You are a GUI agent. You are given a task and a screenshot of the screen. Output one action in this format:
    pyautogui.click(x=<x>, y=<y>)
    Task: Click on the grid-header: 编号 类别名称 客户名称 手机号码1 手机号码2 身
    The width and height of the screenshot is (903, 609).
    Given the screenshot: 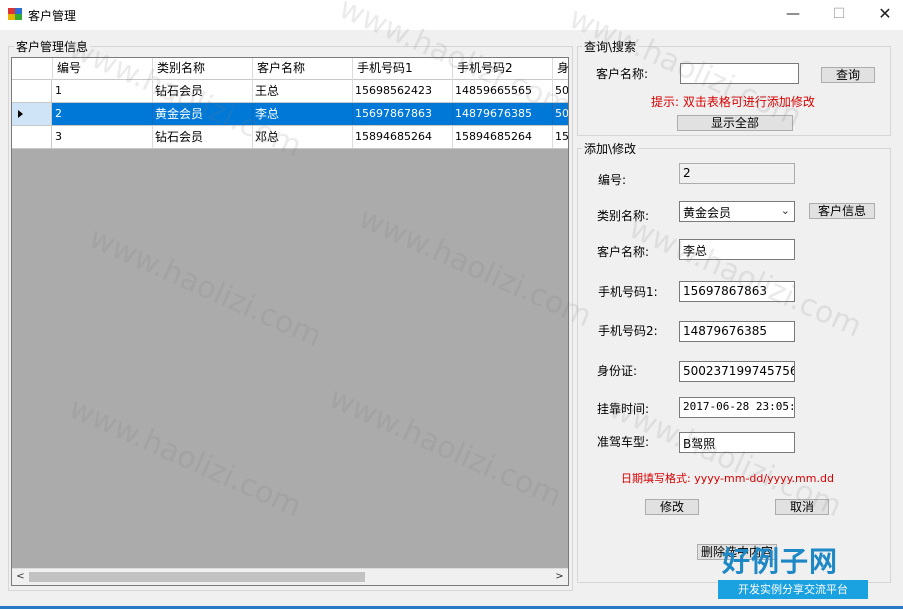 What is the action you would take?
    pyautogui.click(x=290, y=69)
    